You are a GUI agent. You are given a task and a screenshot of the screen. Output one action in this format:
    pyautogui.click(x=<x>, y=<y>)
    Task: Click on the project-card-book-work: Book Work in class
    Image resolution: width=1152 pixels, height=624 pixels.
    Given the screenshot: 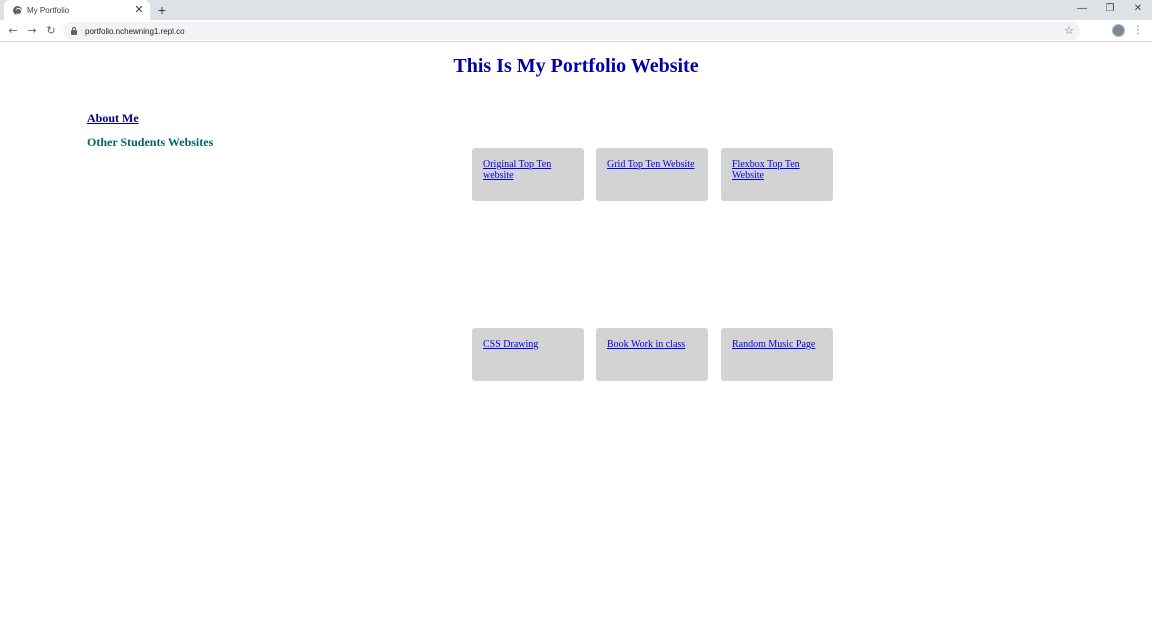 What is the action you would take?
    pyautogui.click(x=652, y=354)
    